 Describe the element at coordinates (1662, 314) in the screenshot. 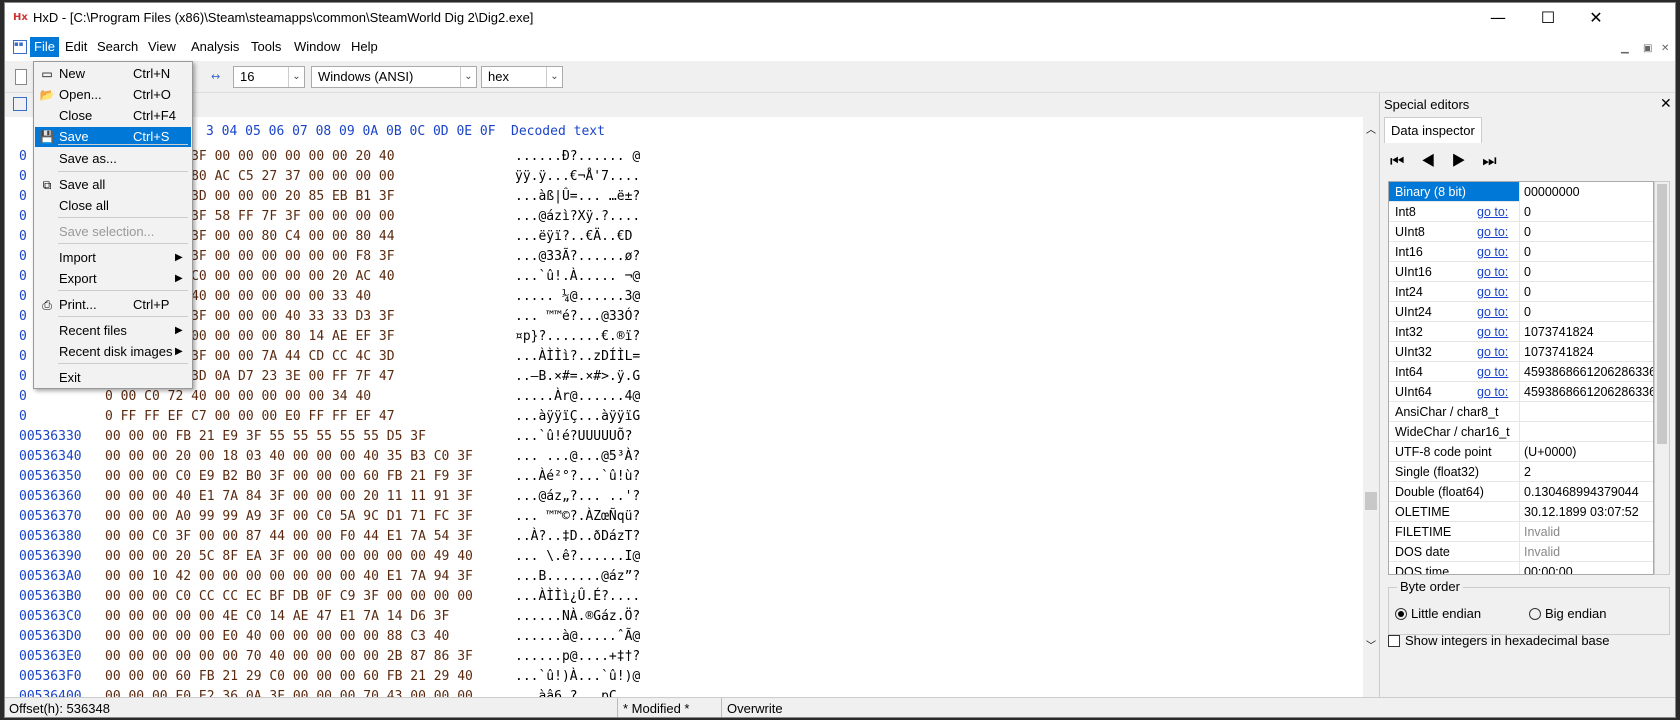

I see `scrollbar-thumb` at that location.